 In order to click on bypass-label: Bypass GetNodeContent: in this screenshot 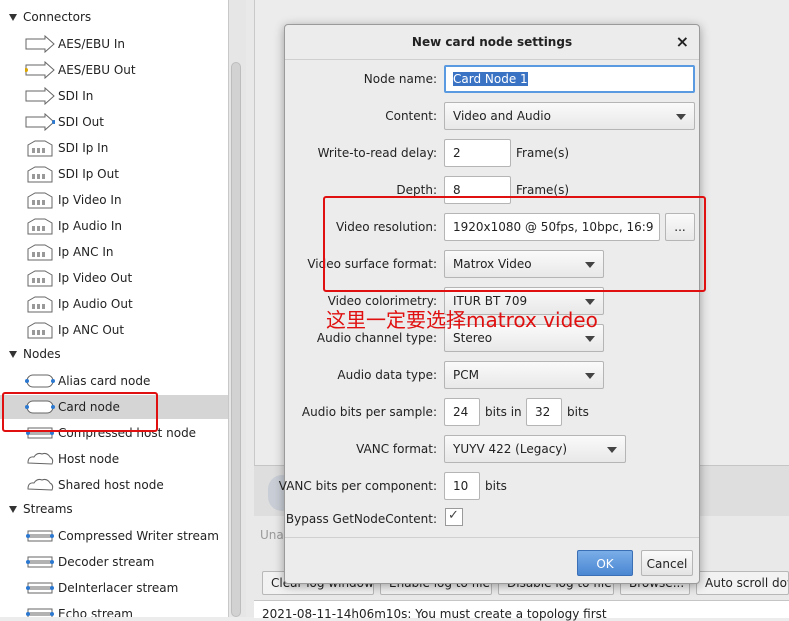, I will do `click(361, 519)`.